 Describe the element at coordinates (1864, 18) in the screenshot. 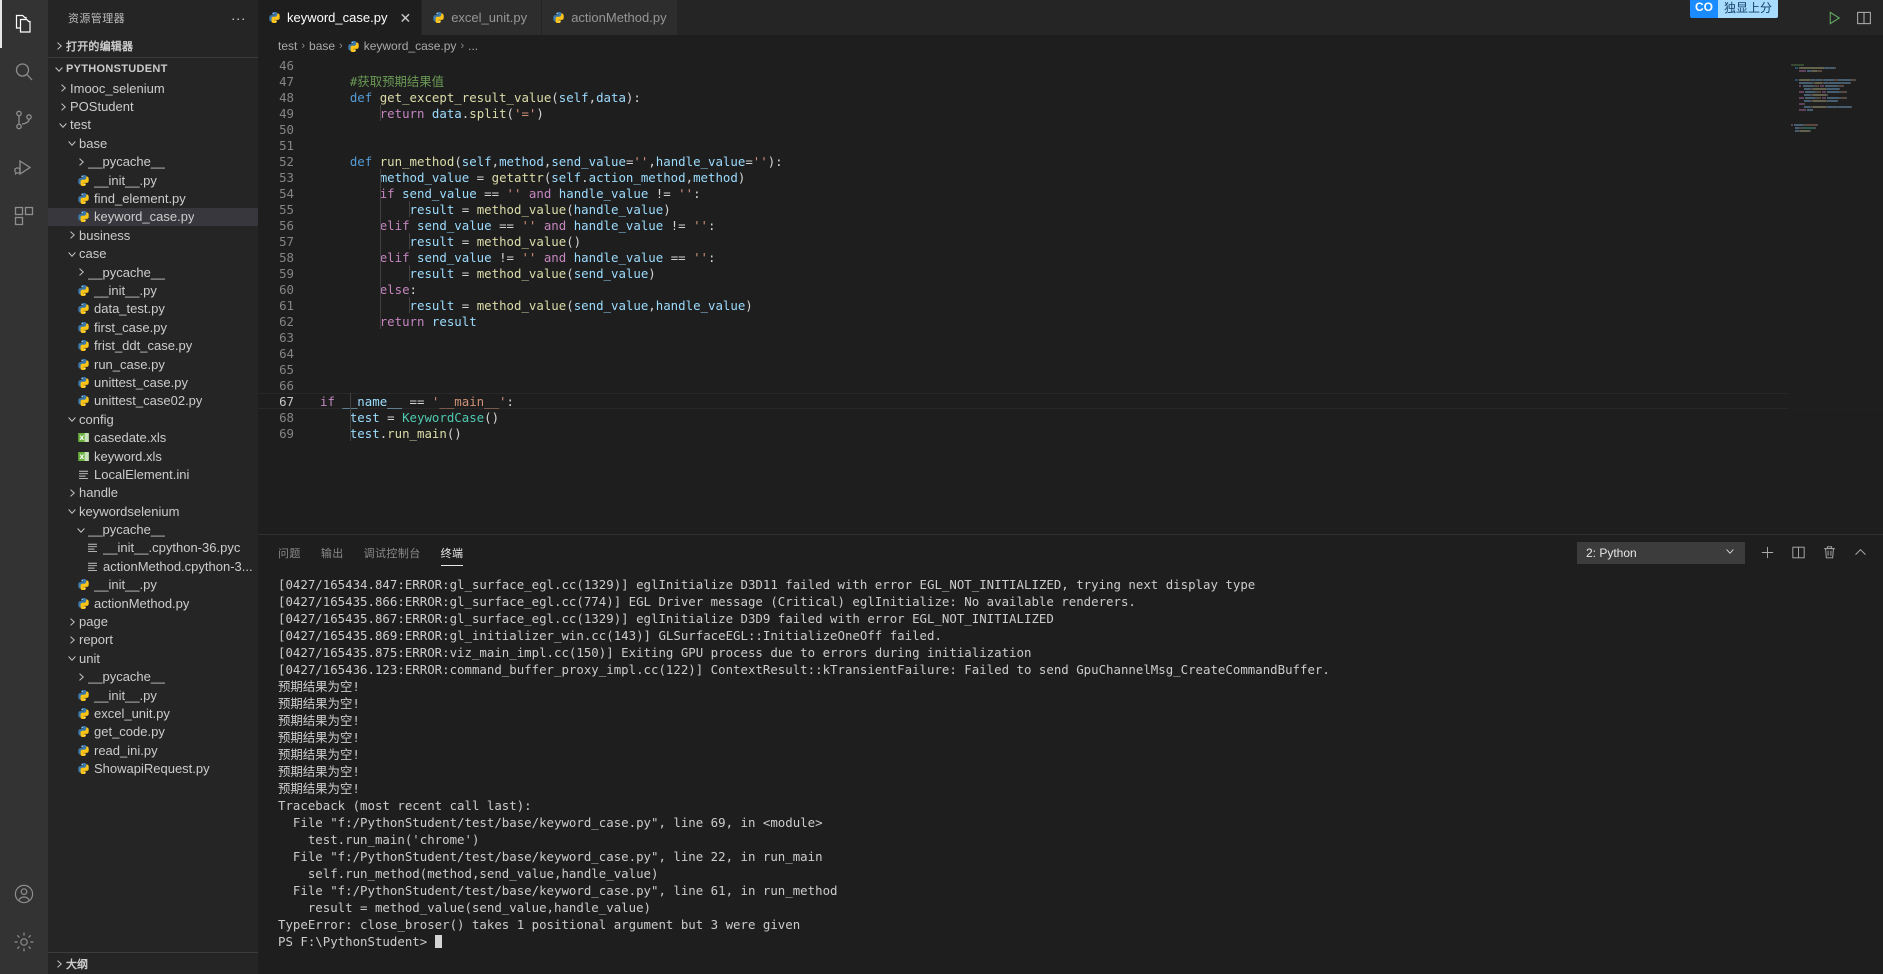

I see `split-editor-icon` at that location.